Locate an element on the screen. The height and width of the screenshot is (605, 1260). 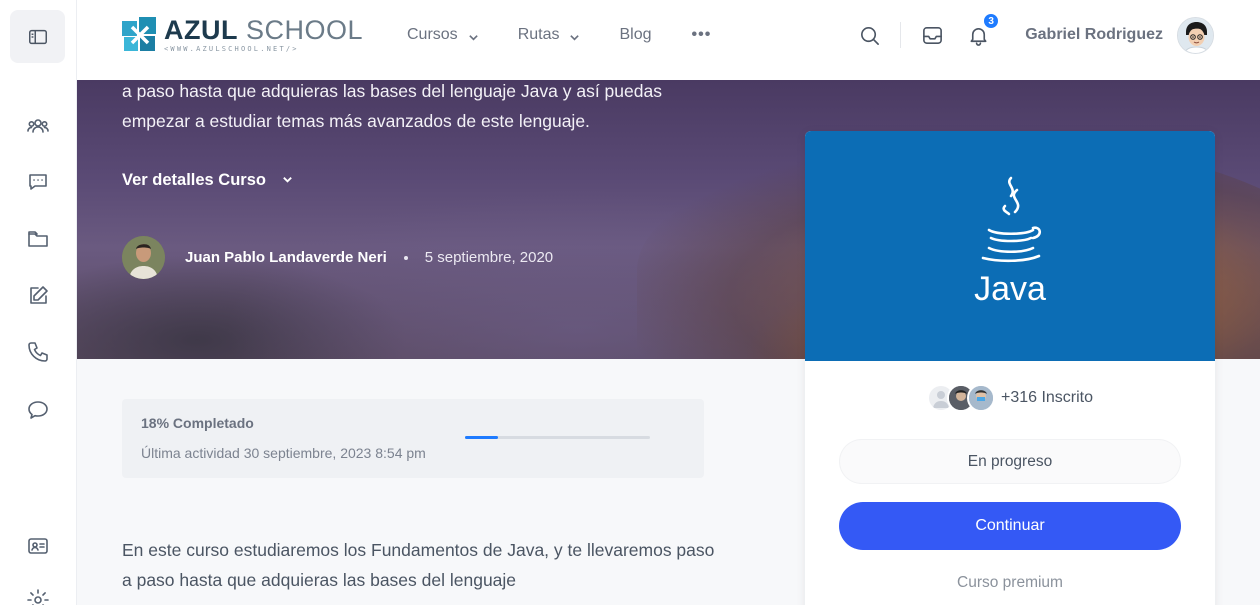
notification-badge: 3 is located at coordinates (991, 21).